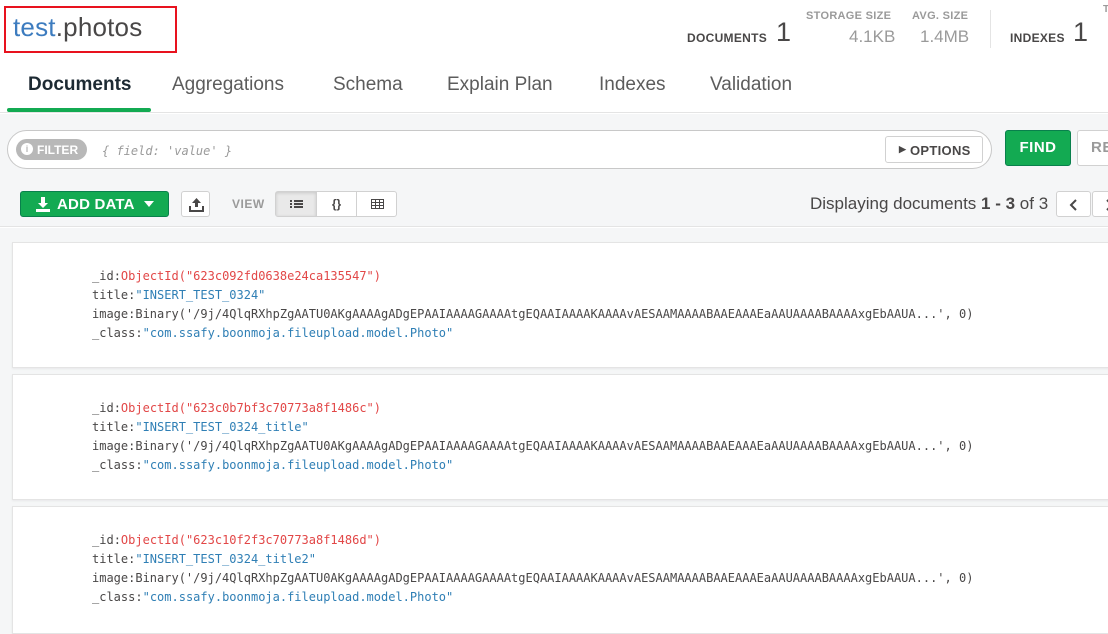 This screenshot has height=634, width=1108. What do you see at coordinates (902, 149) in the screenshot?
I see `caret-right-icon: ▶` at bounding box center [902, 149].